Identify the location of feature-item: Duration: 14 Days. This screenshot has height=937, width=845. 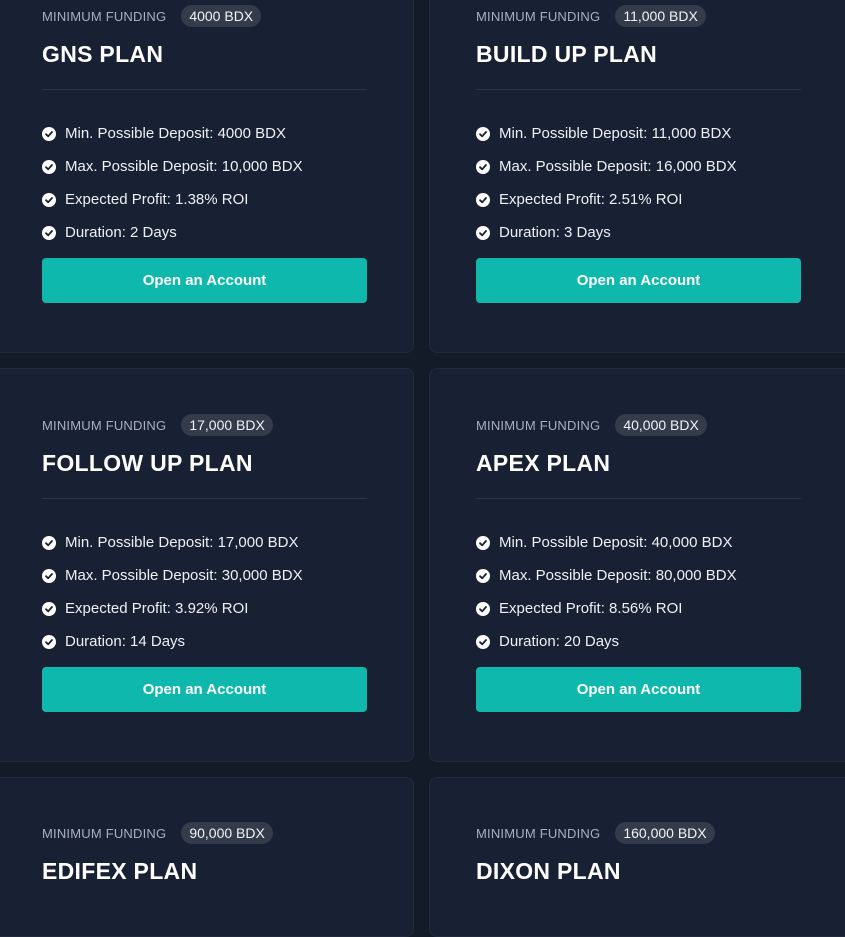
(204, 641).